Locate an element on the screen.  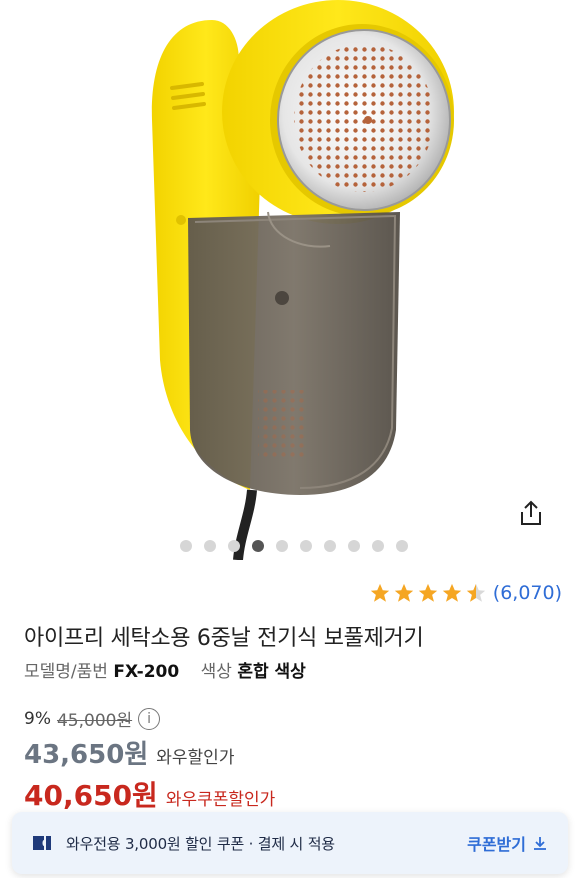
product-meta: 모델명/품번 FX-200 색상 혼합 색상 is located at coordinates (173, 669).